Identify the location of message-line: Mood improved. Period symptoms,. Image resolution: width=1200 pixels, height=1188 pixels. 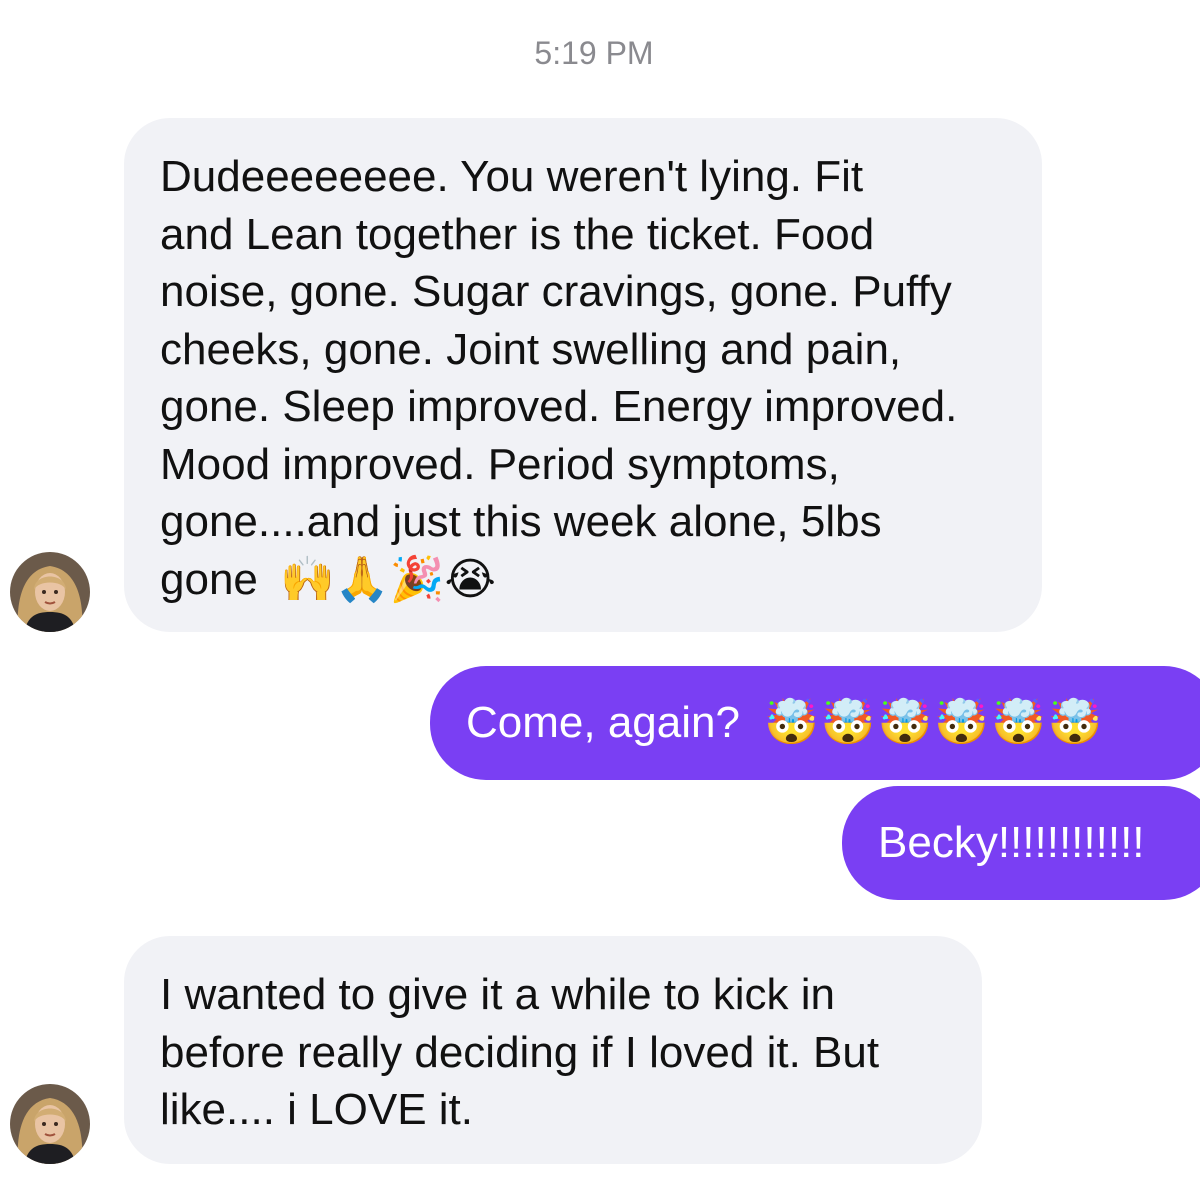
(500, 464).